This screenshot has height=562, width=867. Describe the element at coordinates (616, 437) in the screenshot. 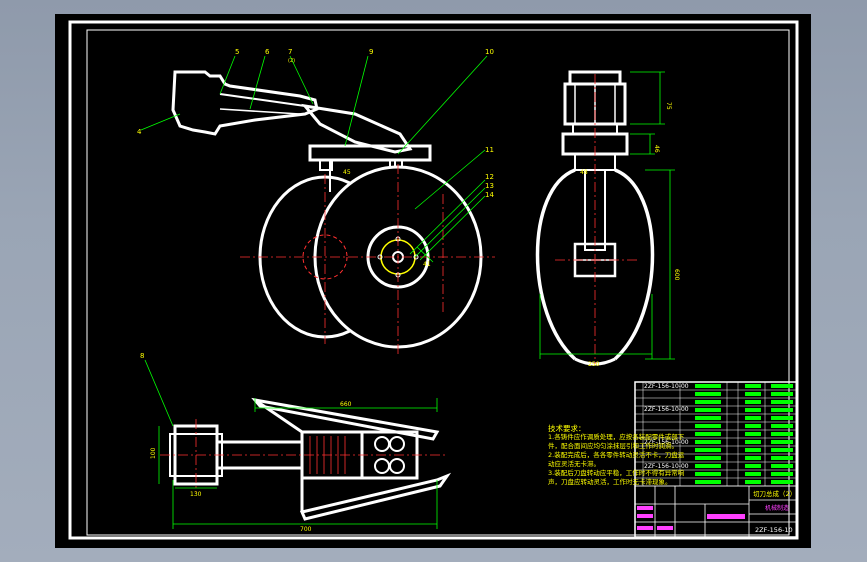

I see `tech-line: 1.各铸件应作调质处理，应按各装配零件或部下` at that location.